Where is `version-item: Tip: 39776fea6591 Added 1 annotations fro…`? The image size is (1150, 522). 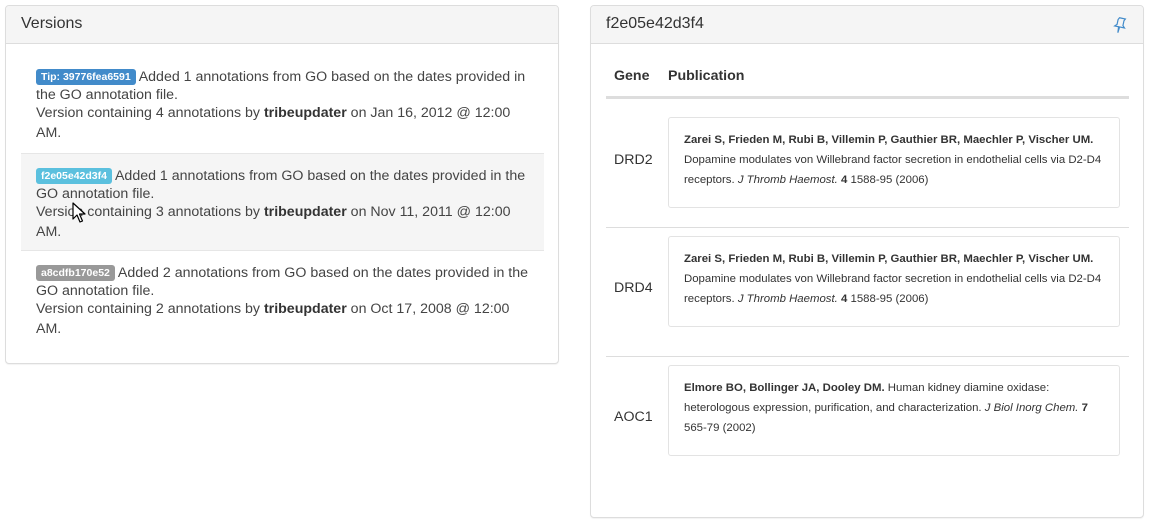
version-item: Tip: 39776fea6591 Added 1 annotations fro… is located at coordinates (282, 104).